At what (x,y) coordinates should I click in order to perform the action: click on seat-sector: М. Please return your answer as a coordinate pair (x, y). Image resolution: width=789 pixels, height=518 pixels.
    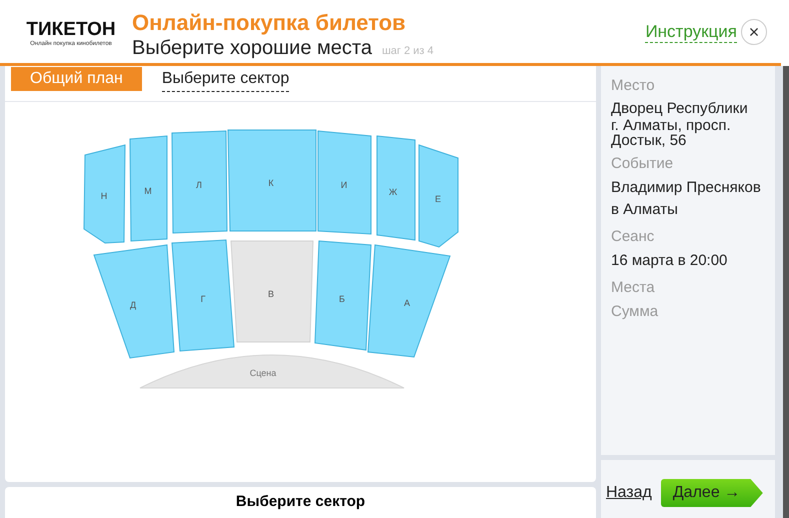
    Looking at the image, I should click on (149, 188).